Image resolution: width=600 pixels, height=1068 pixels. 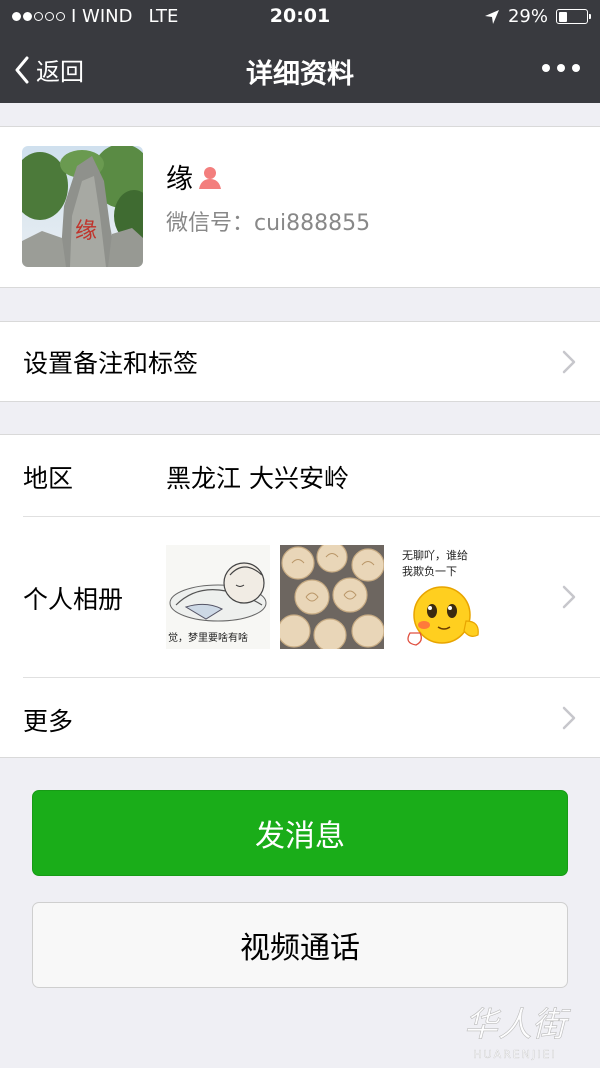 What do you see at coordinates (300, 833) in the screenshot?
I see `send-message-button: 发消息` at bounding box center [300, 833].